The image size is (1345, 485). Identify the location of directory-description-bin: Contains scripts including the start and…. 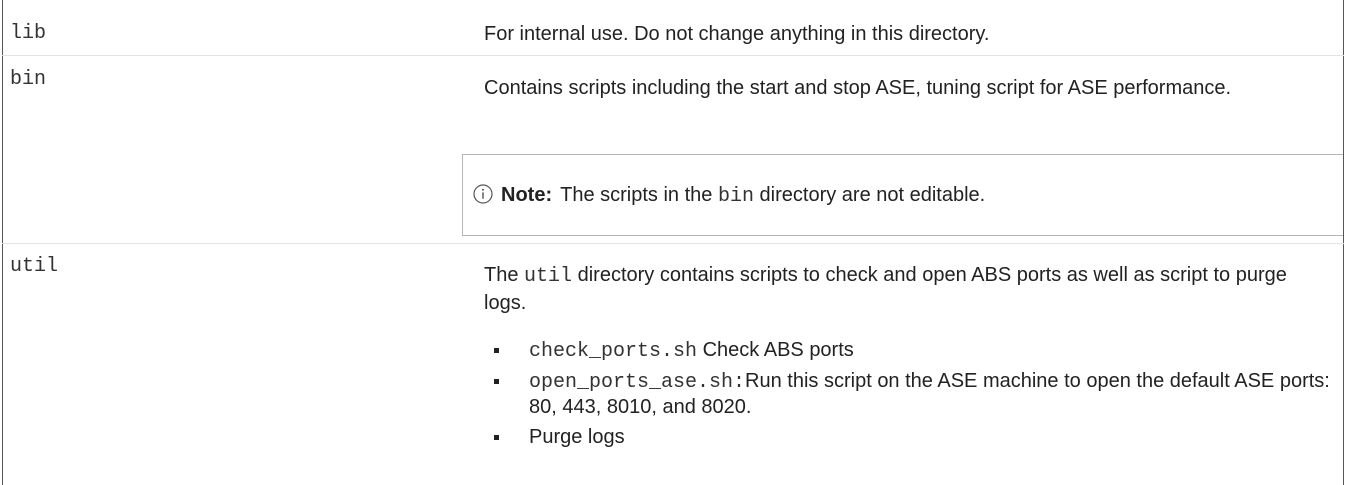
(858, 88).